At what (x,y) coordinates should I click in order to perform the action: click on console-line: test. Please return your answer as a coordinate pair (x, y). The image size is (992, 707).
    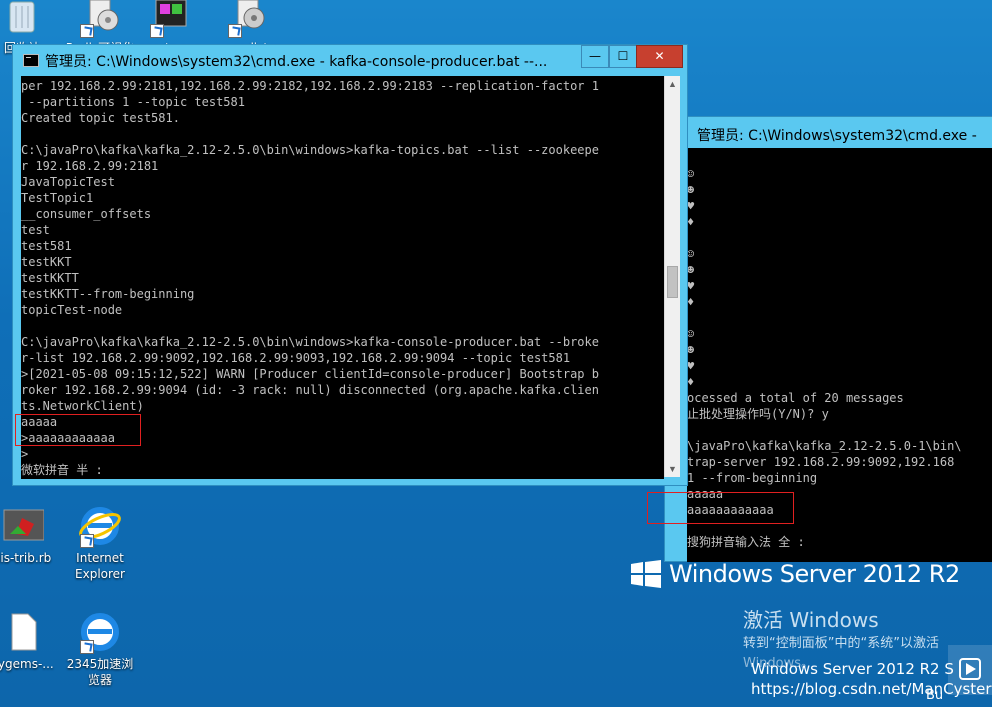
    Looking at the image, I should click on (35, 230).